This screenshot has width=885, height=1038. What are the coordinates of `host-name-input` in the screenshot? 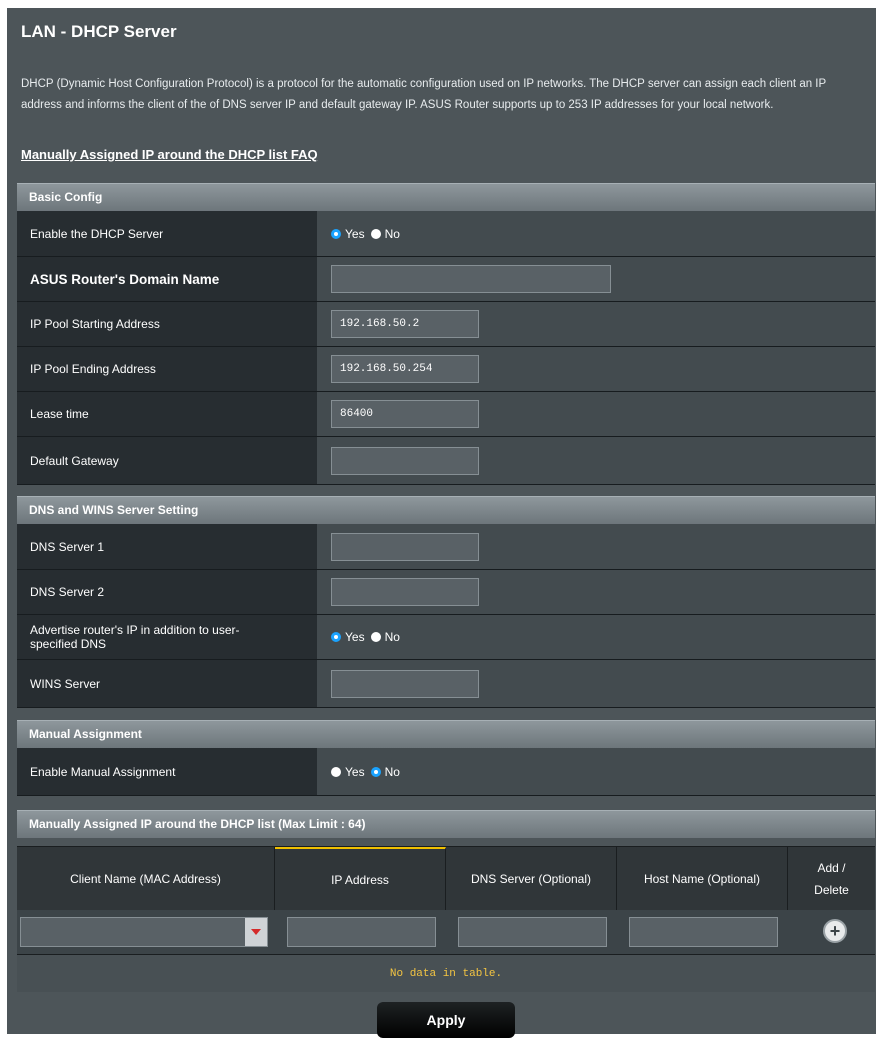 It's located at (703, 932).